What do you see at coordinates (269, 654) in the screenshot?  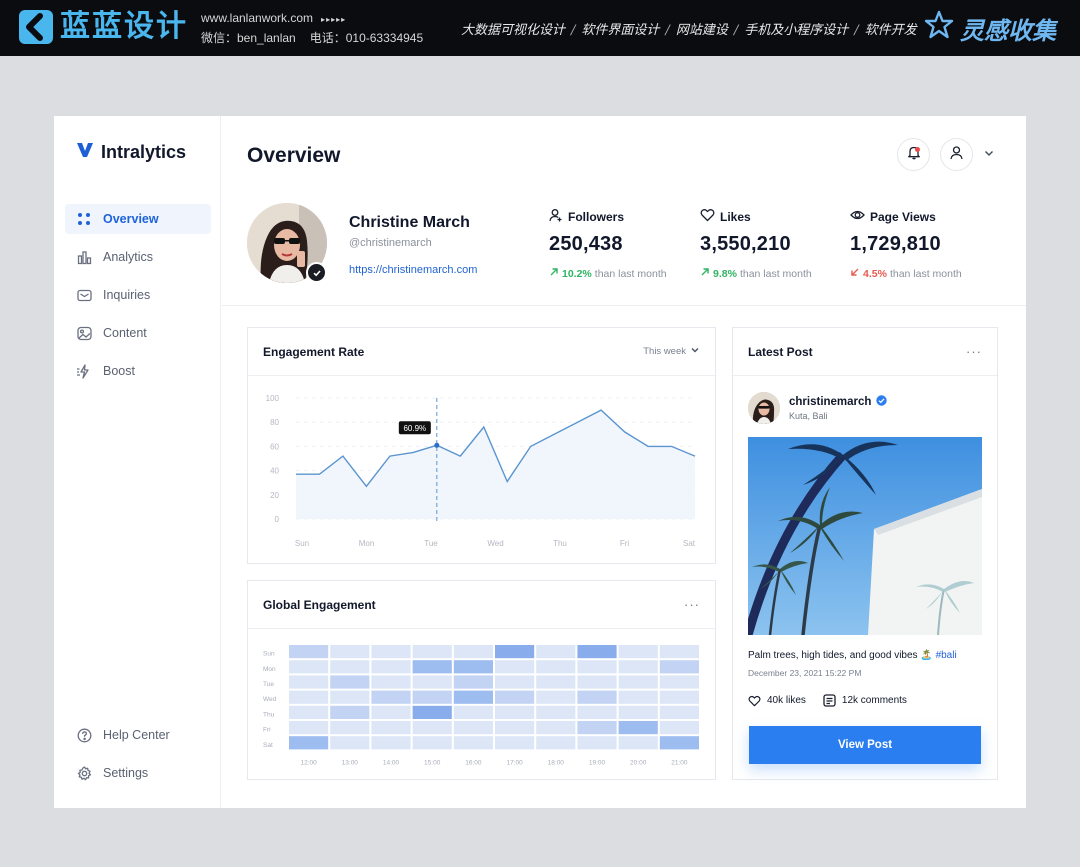 I see `heatmap-row-label: Sun` at bounding box center [269, 654].